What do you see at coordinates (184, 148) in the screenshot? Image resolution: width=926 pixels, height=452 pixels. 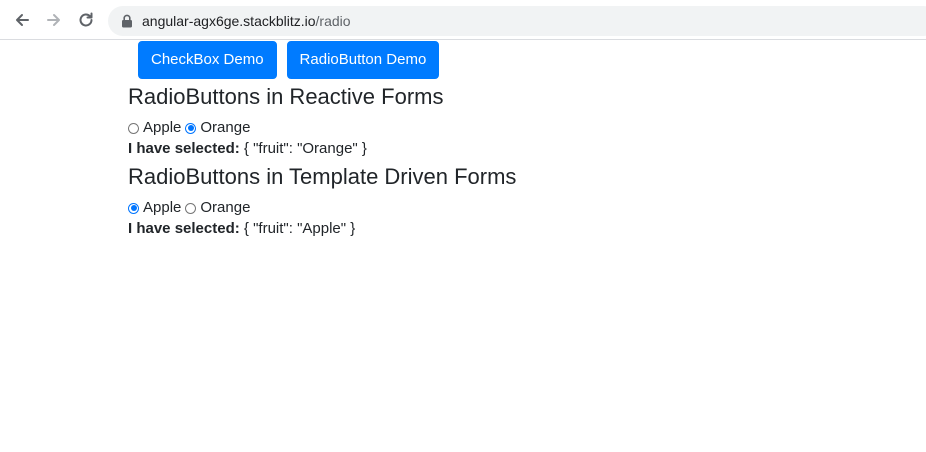 I see `reactive-selected-prefix: I have selected:` at bounding box center [184, 148].